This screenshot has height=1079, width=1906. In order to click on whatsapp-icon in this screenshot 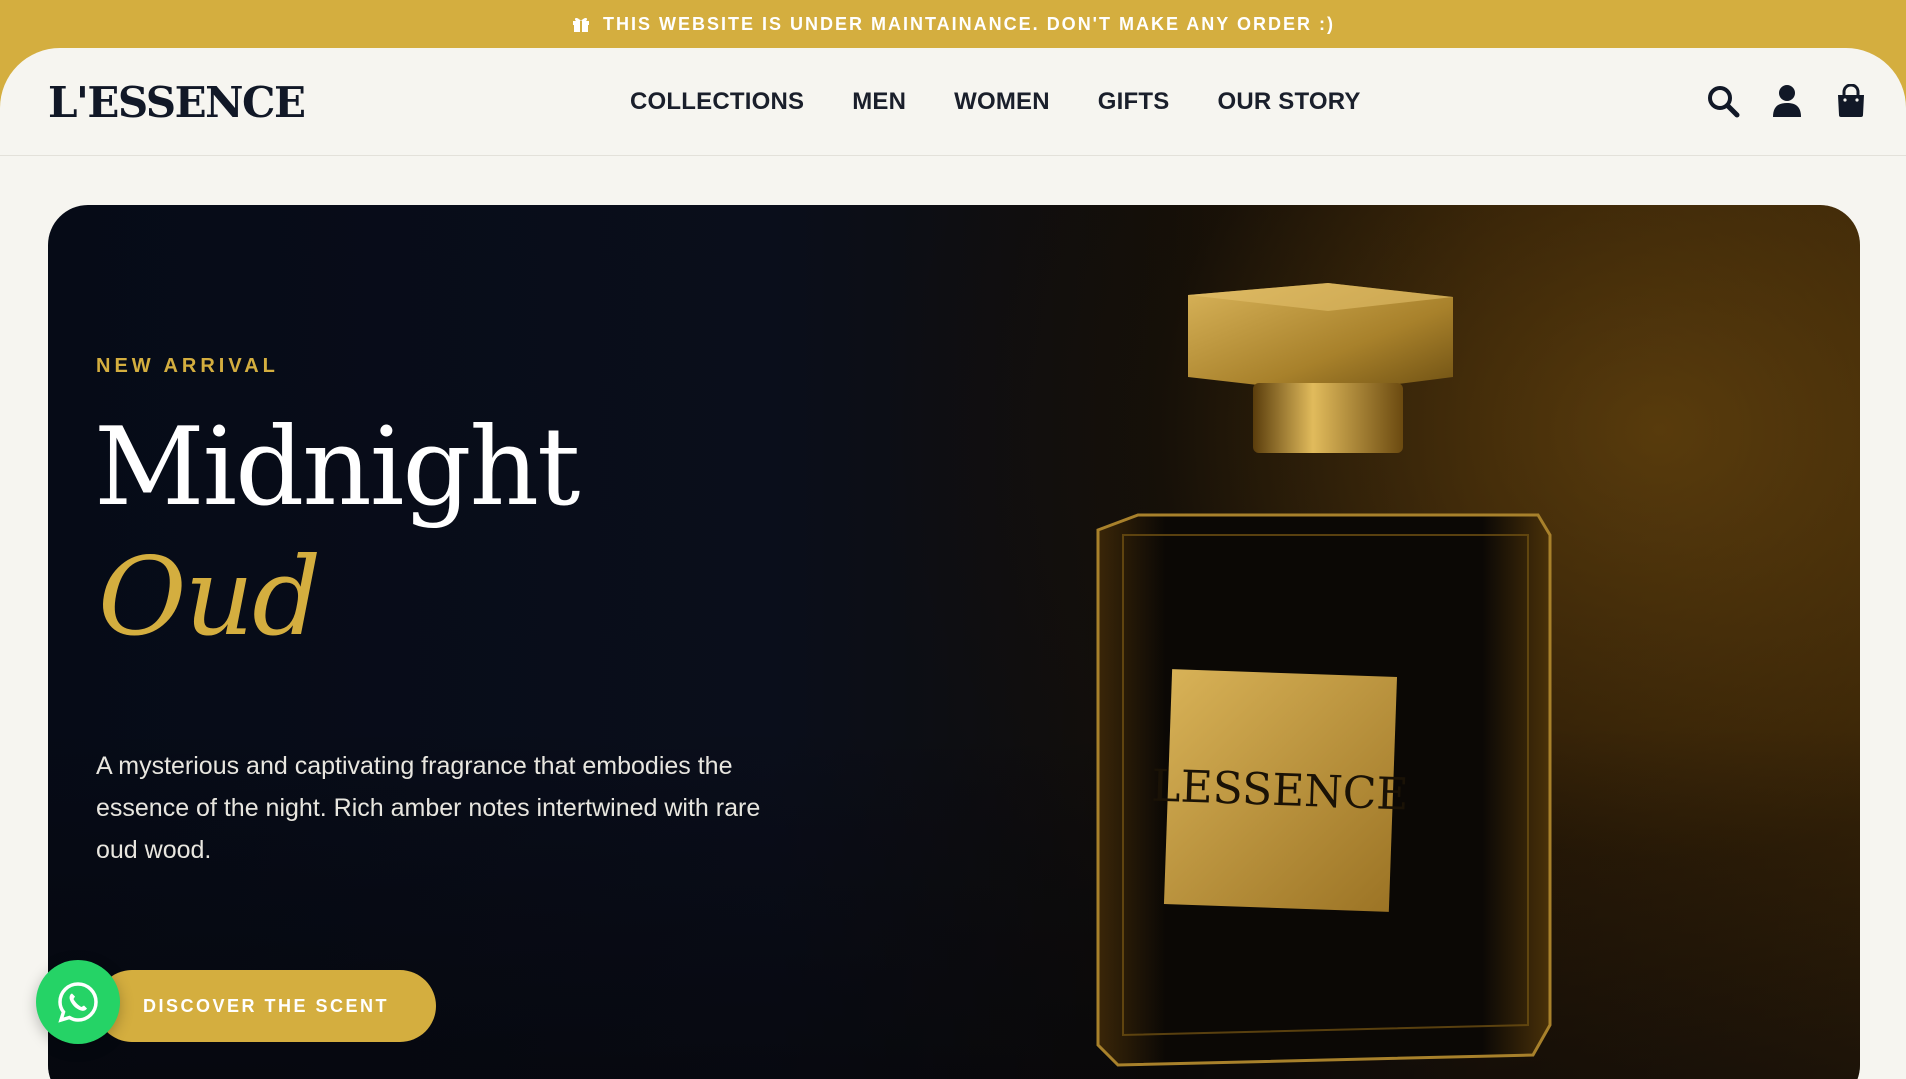, I will do `click(78, 1002)`.